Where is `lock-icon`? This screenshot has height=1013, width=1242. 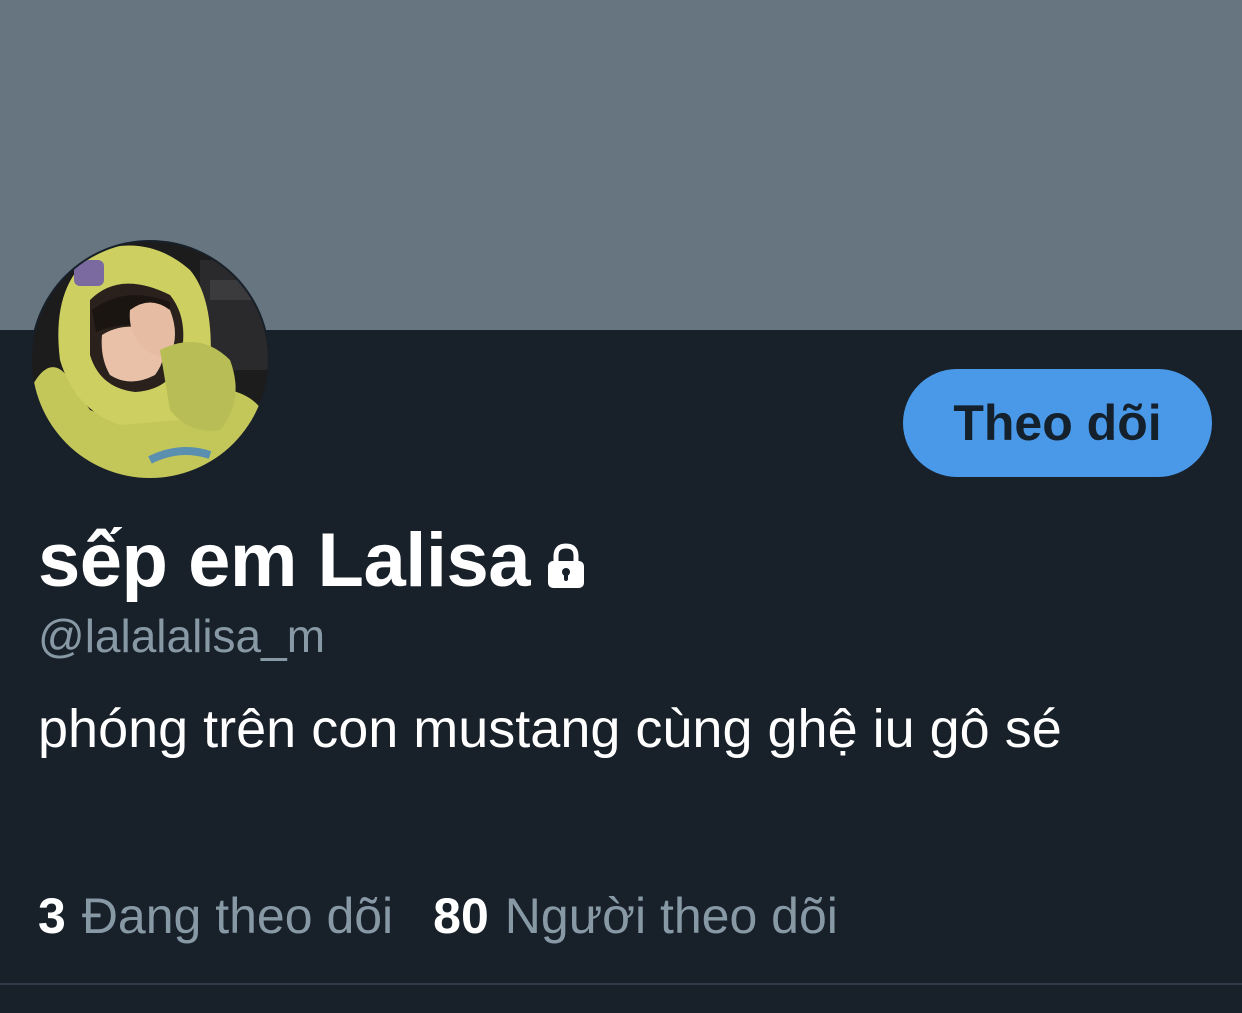 lock-icon is located at coordinates (566, 566).